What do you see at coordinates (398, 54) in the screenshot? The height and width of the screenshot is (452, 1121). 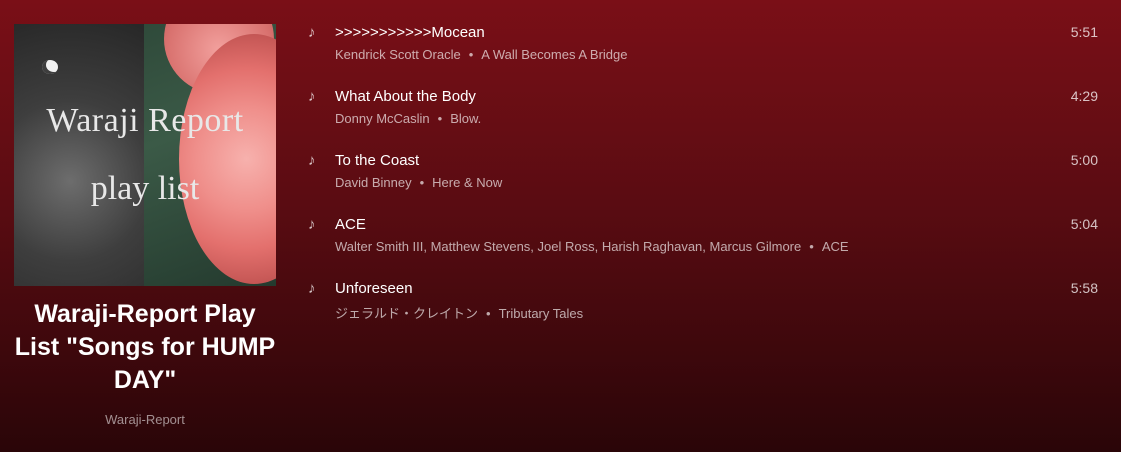 I see `track-artists: Kendrick Scott Oracle` at bounding box center [398, 54].